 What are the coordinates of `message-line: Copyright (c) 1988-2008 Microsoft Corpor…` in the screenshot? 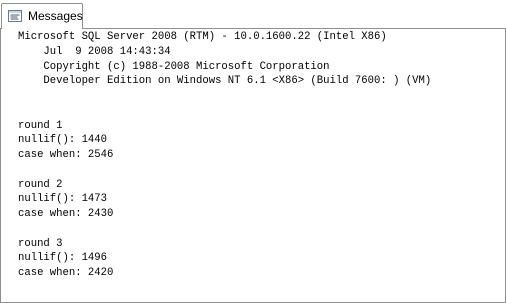 It's located at (174, 66).